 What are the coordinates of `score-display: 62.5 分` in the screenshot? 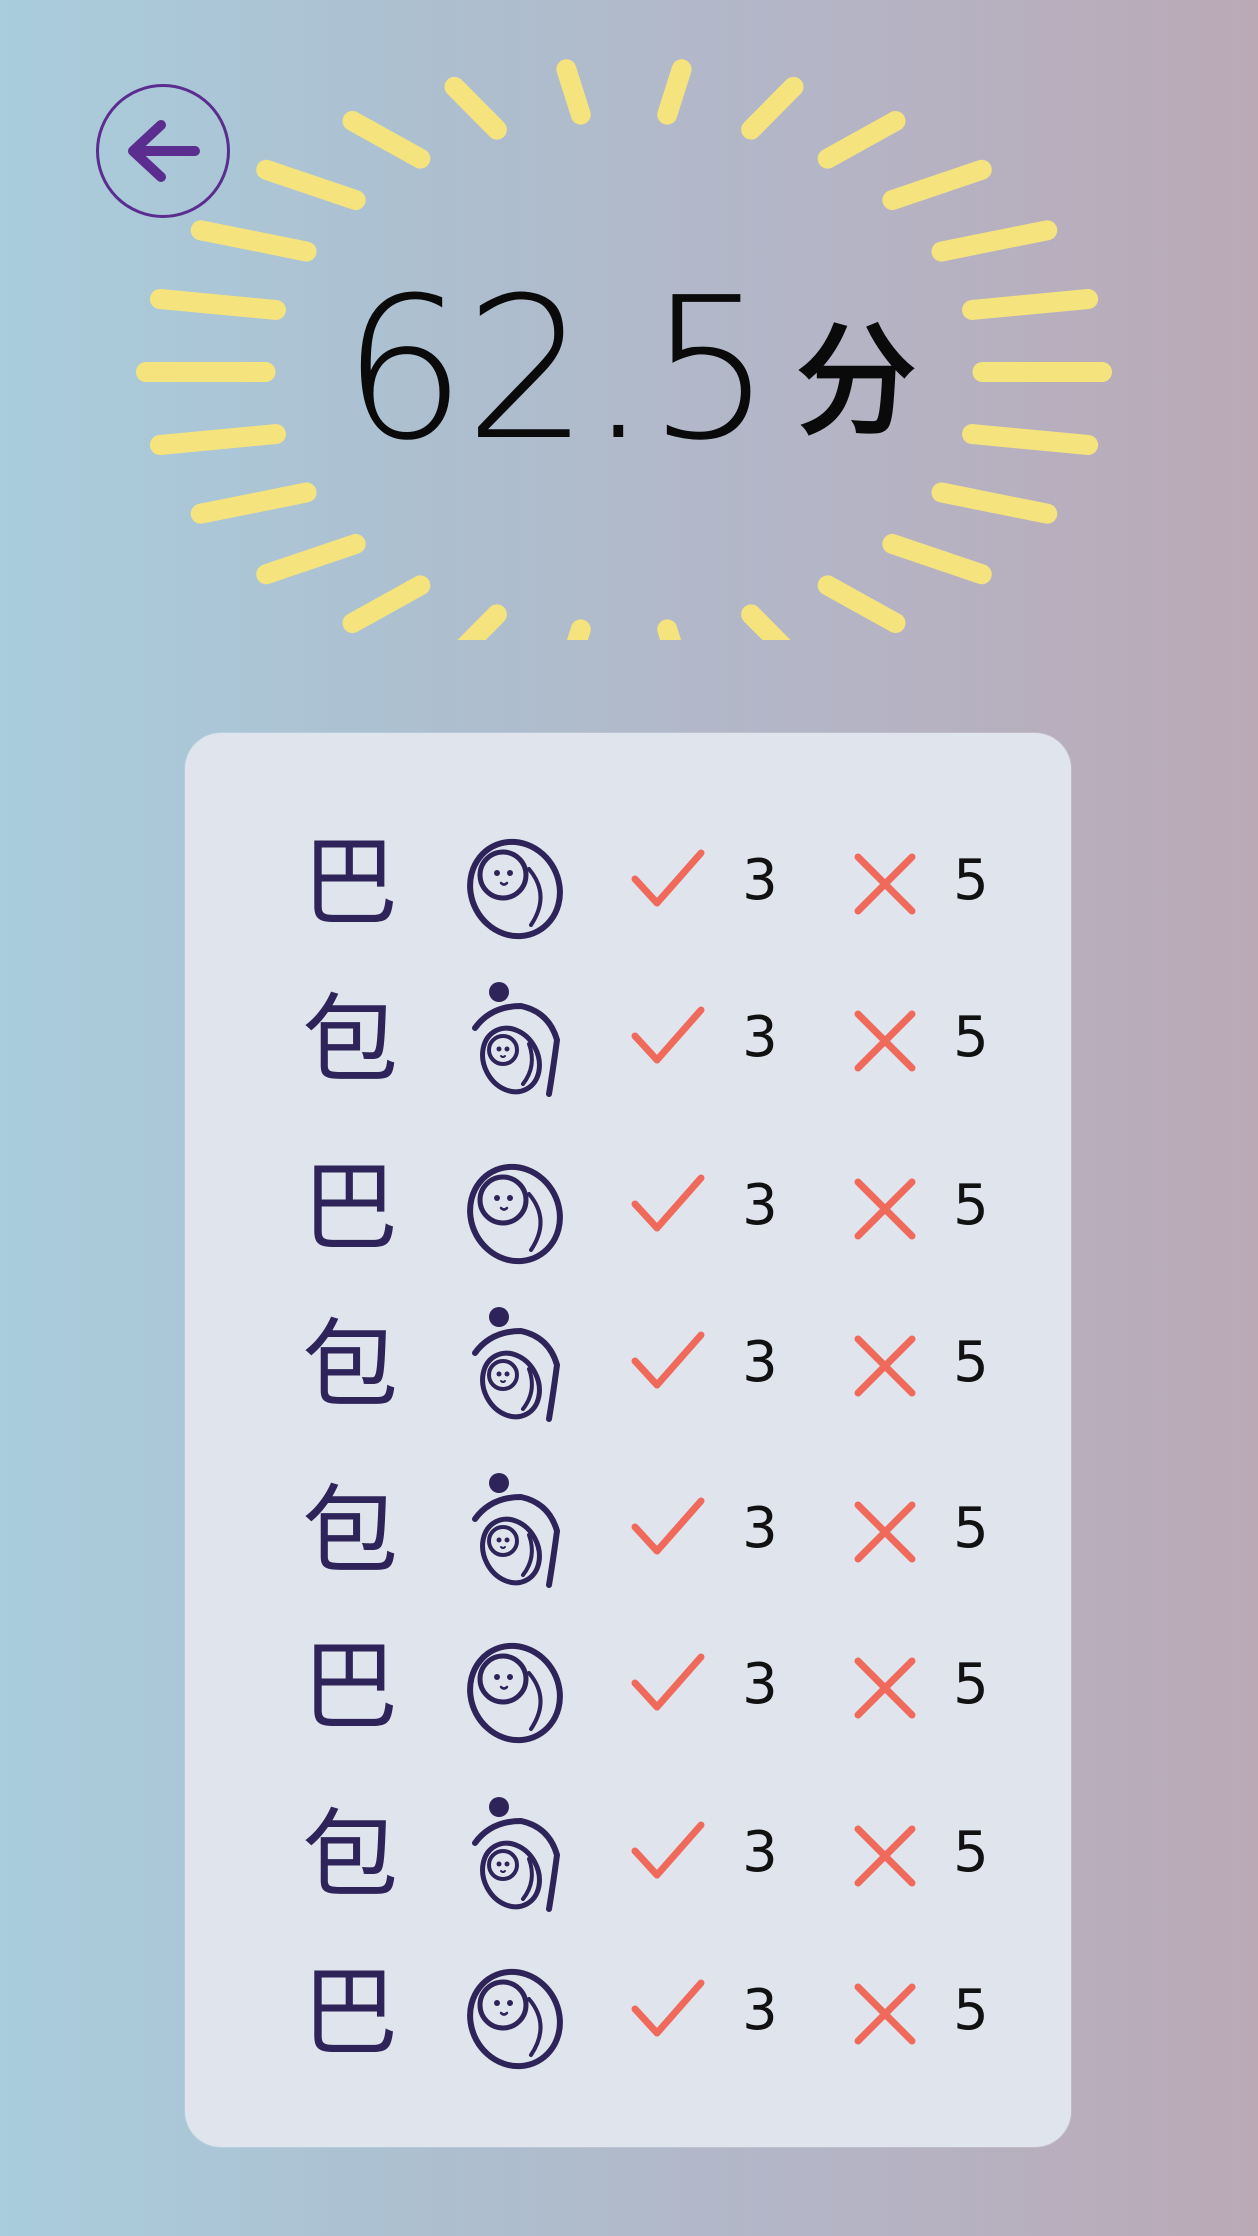 It's located at (629, 370).